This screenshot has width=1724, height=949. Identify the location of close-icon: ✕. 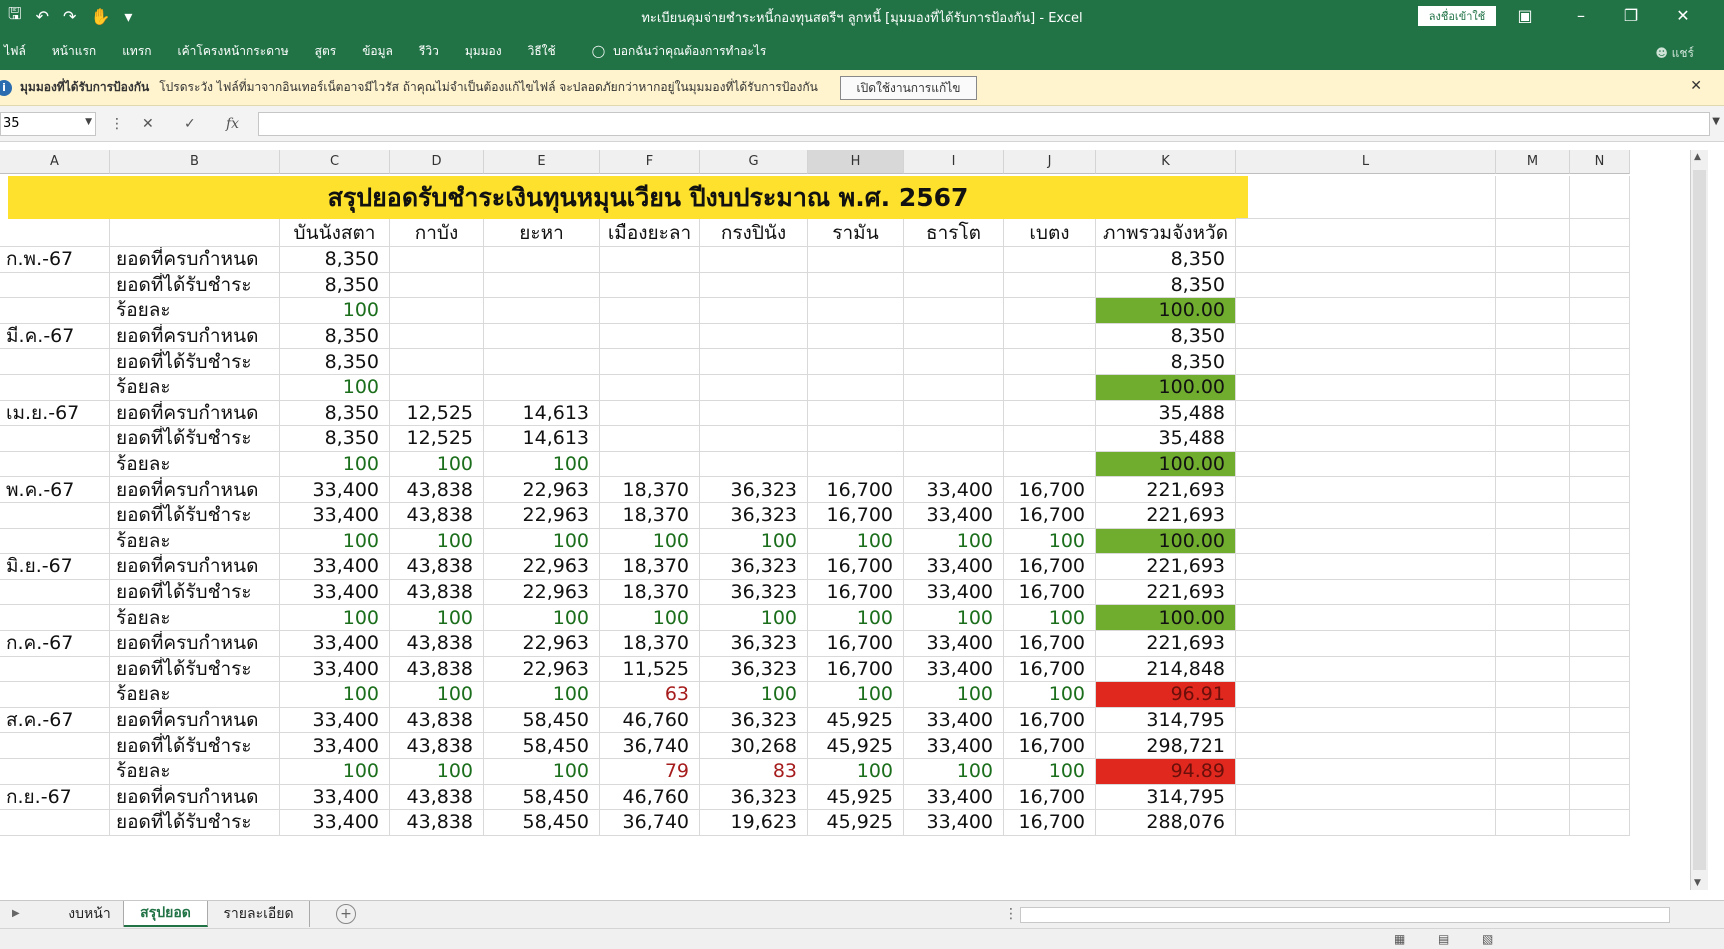
(1683, 16).